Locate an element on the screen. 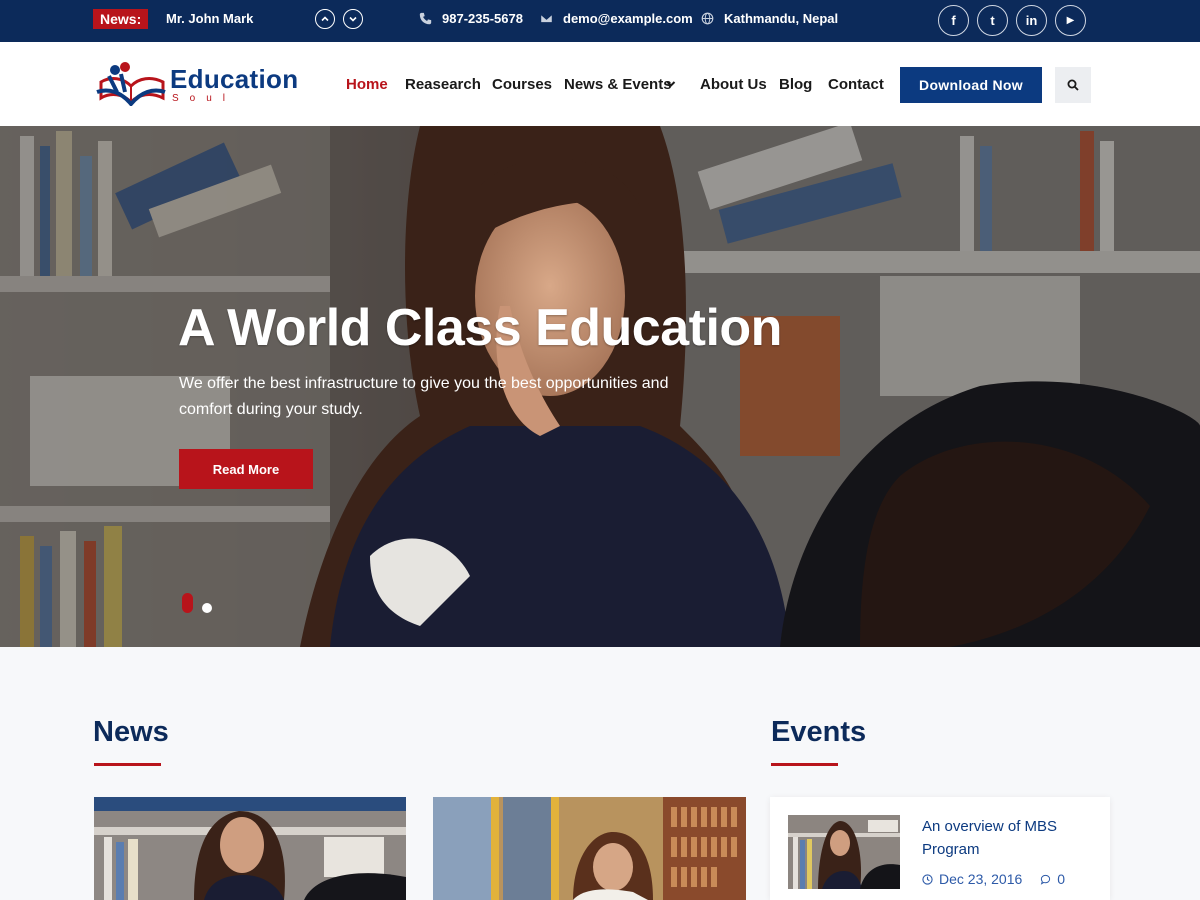  linkedin-icon: in is located at coordinates (1031, 20).